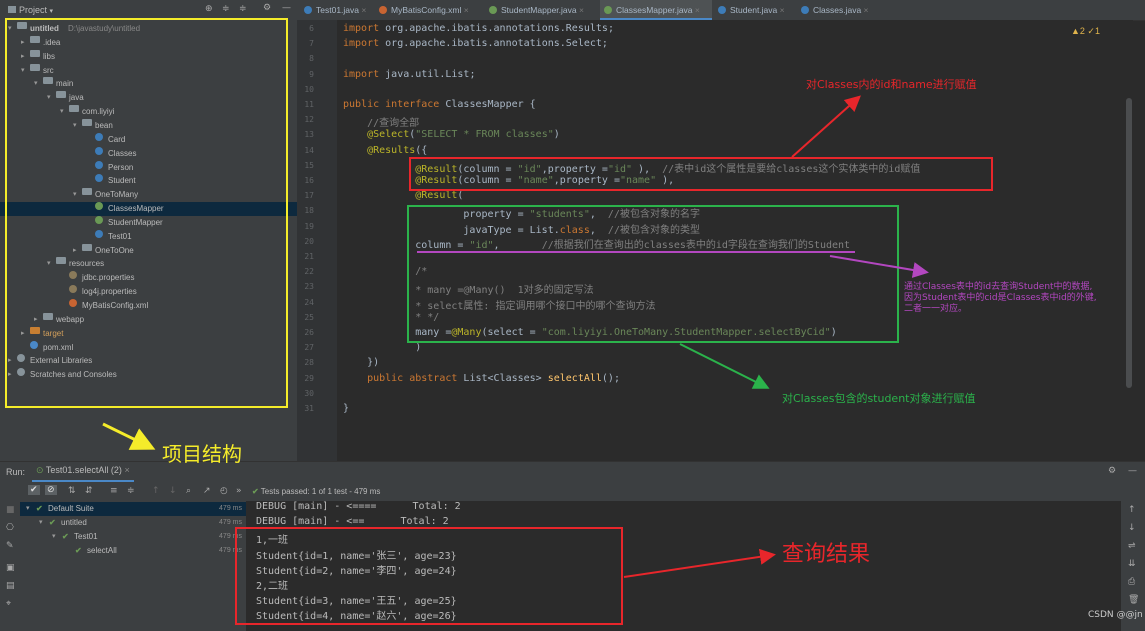  I want to click on annotation-query-result: 查询结果, so click(826, 554).